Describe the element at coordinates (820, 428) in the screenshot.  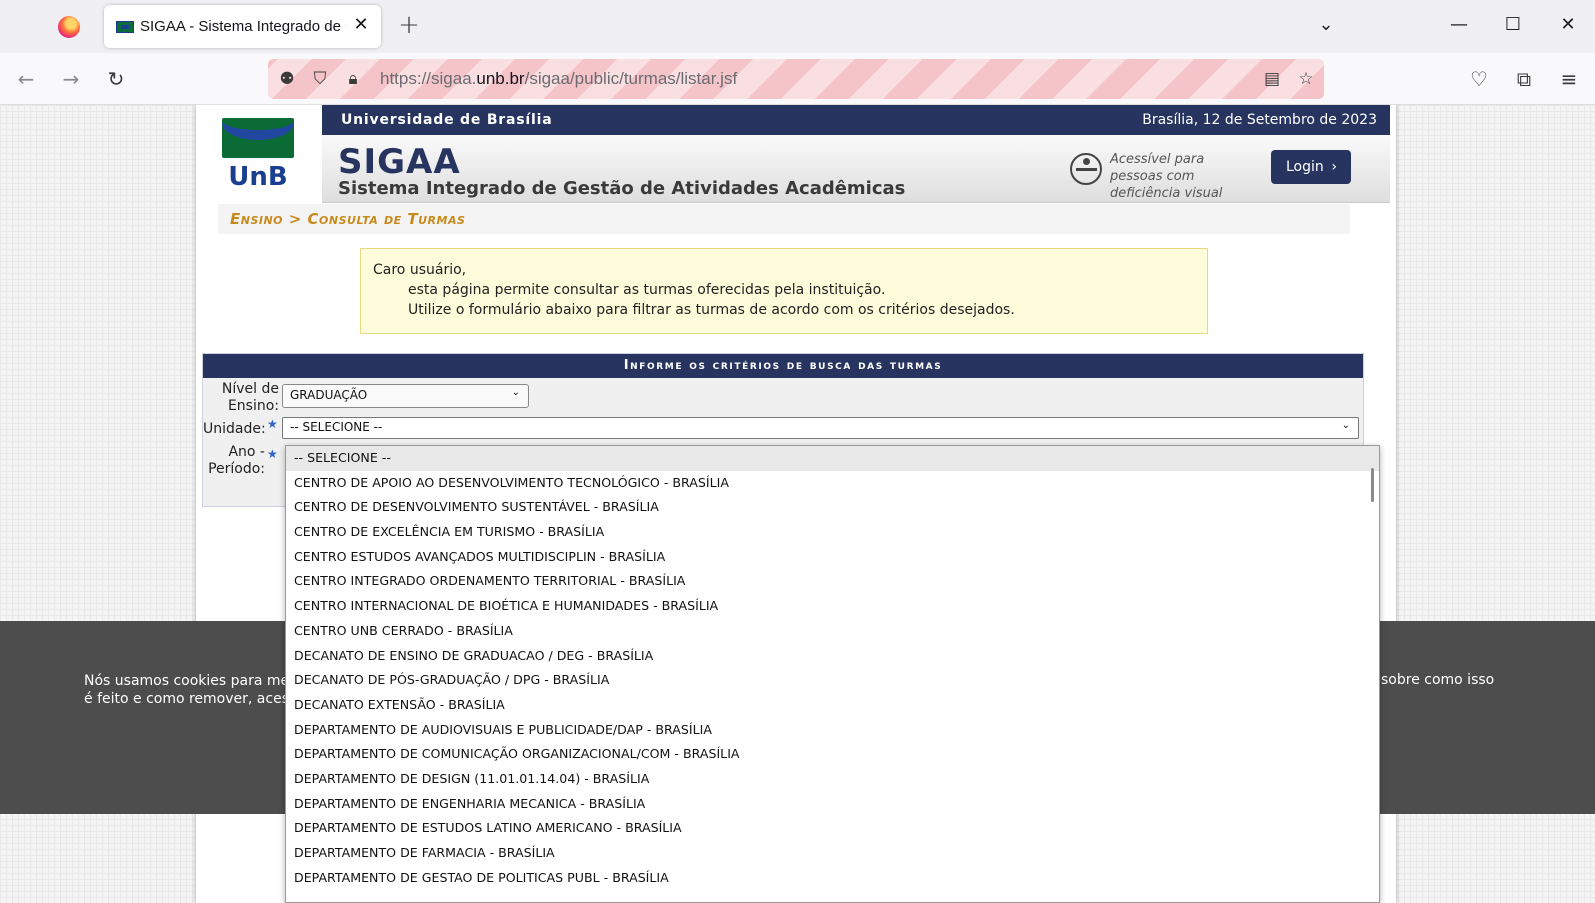
I see `unidade-select: -- SELECIONE -- ⌄` at that location.